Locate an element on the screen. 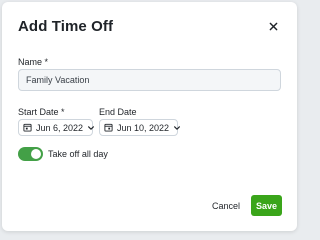 Image resolution: width=320 pixels, height=240 pixels. toggle-knob is located at coordinates (36, 154).